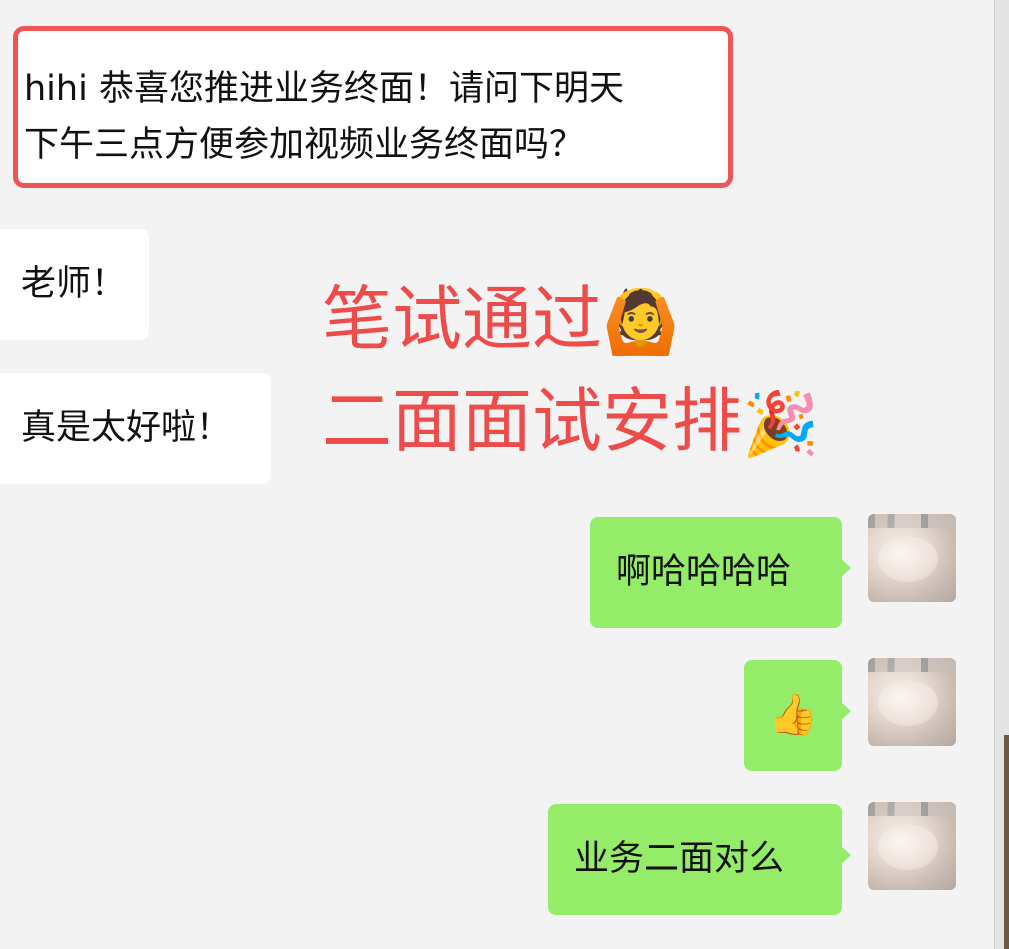 Image resolution: width=1009 pixels, height=949 pixels. I want to click on overlay-caption-text-2: 二面面试安排, so click(532, 421).